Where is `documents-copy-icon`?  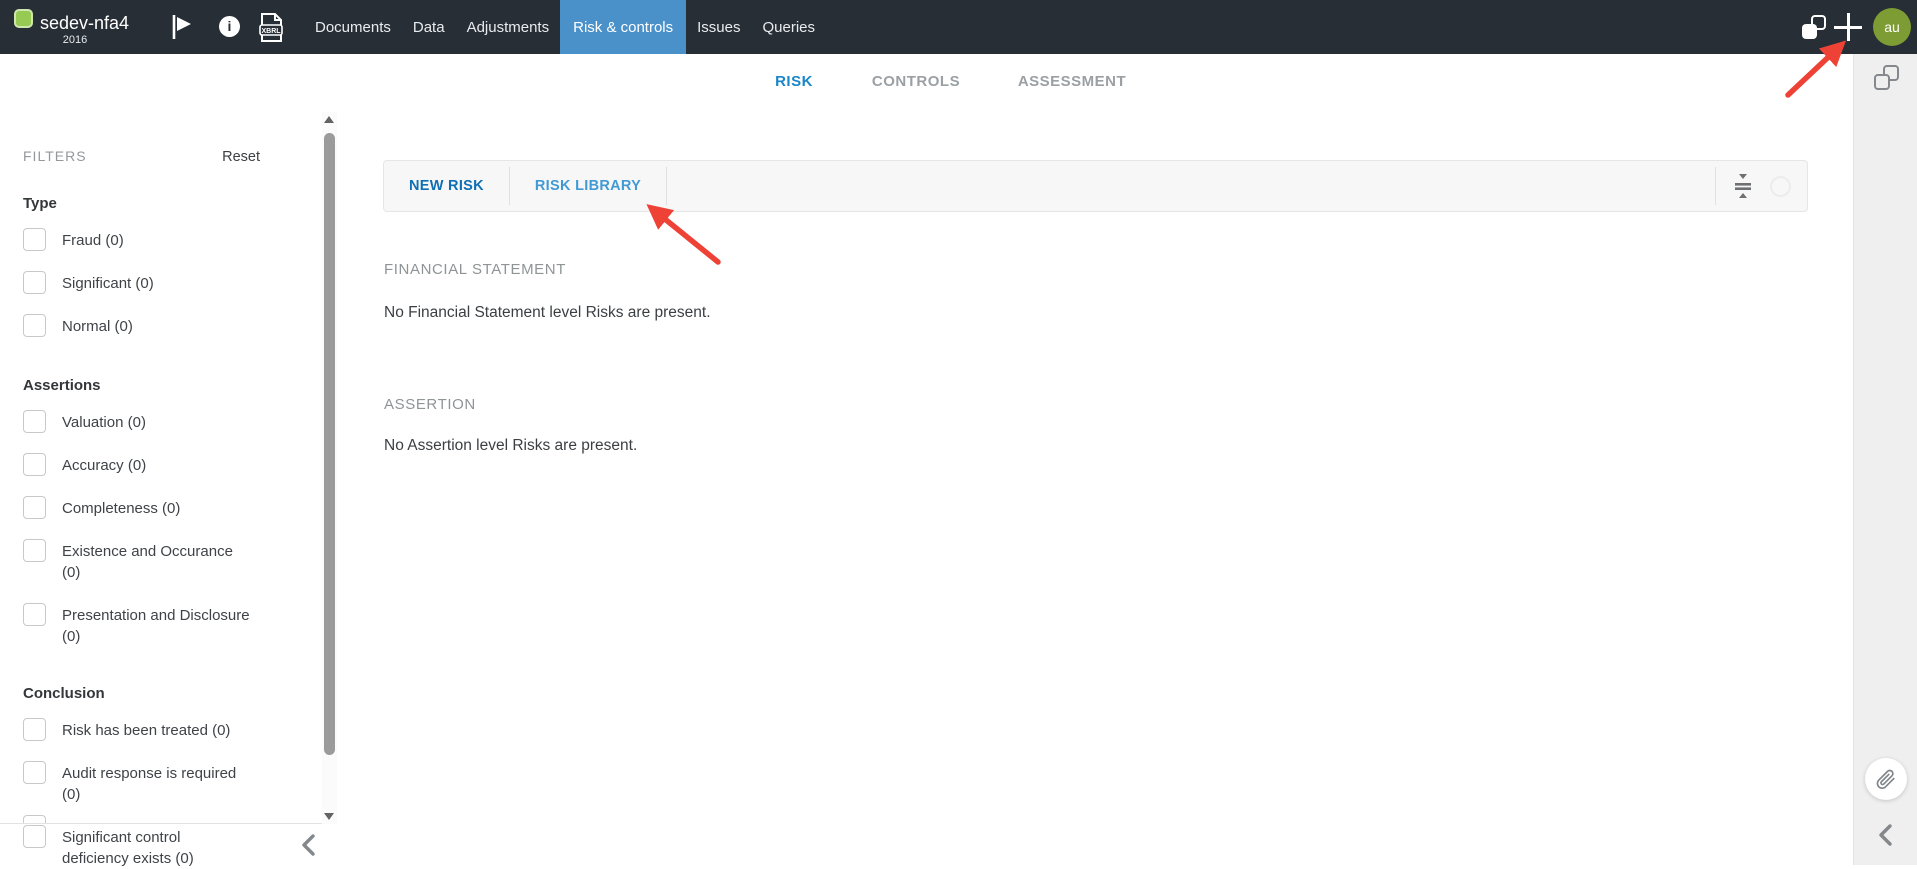
documents-copy-icon is located at coordinates (1886, 77).